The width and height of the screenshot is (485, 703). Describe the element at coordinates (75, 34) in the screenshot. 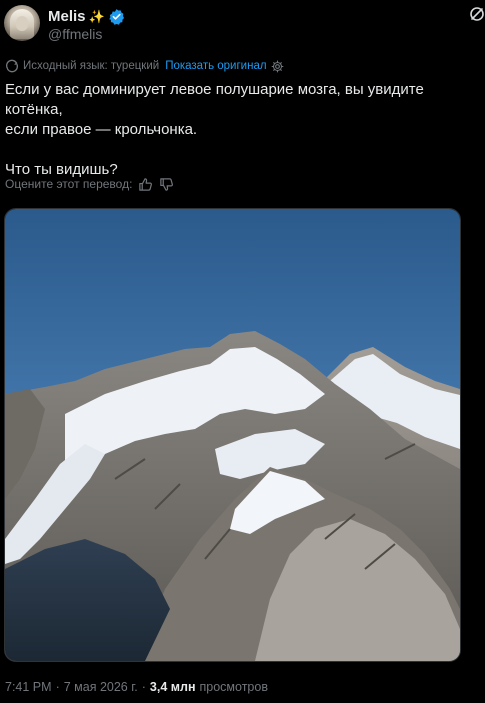

I see `author-handle: @ffmelis` at that location.